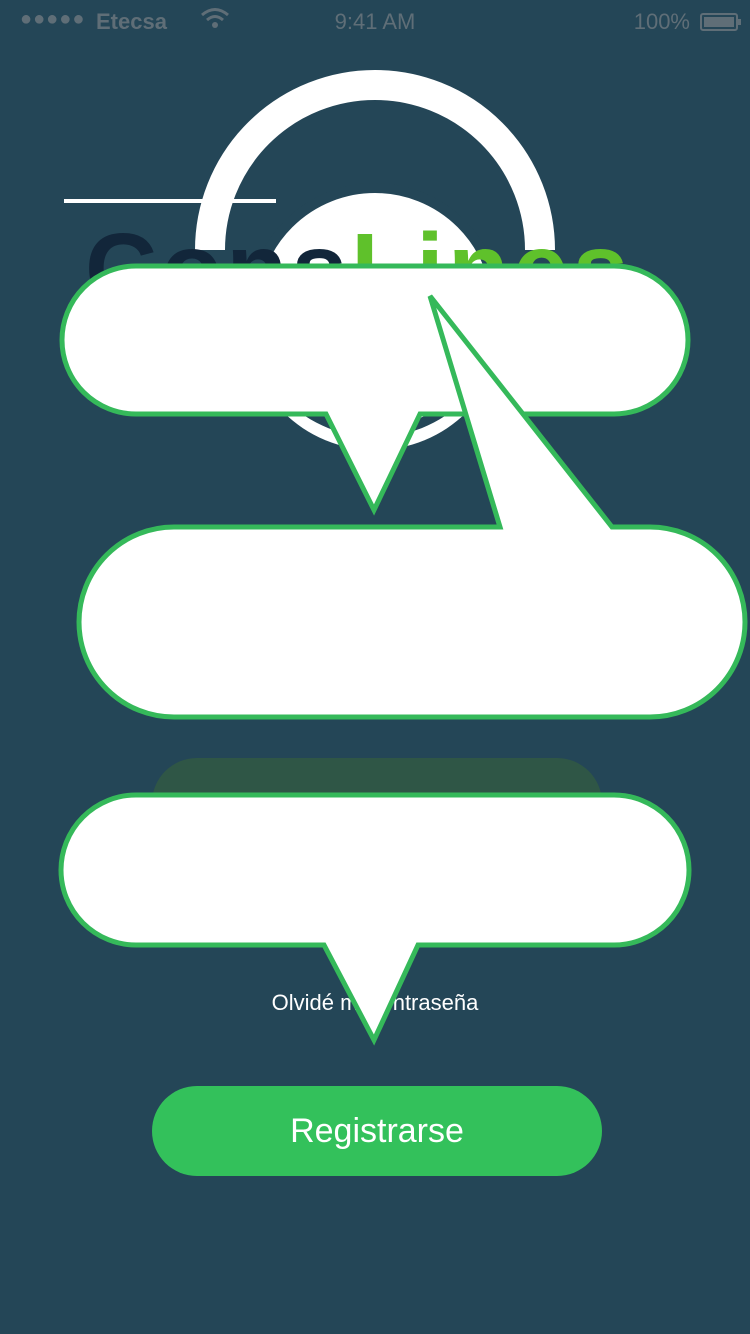 This screenshot has width=750, height=1334. What do you see at coordinates (377, 1131) in the screenshot?
I see `register-button: Registrarse` at bounding box center [377, 1131].